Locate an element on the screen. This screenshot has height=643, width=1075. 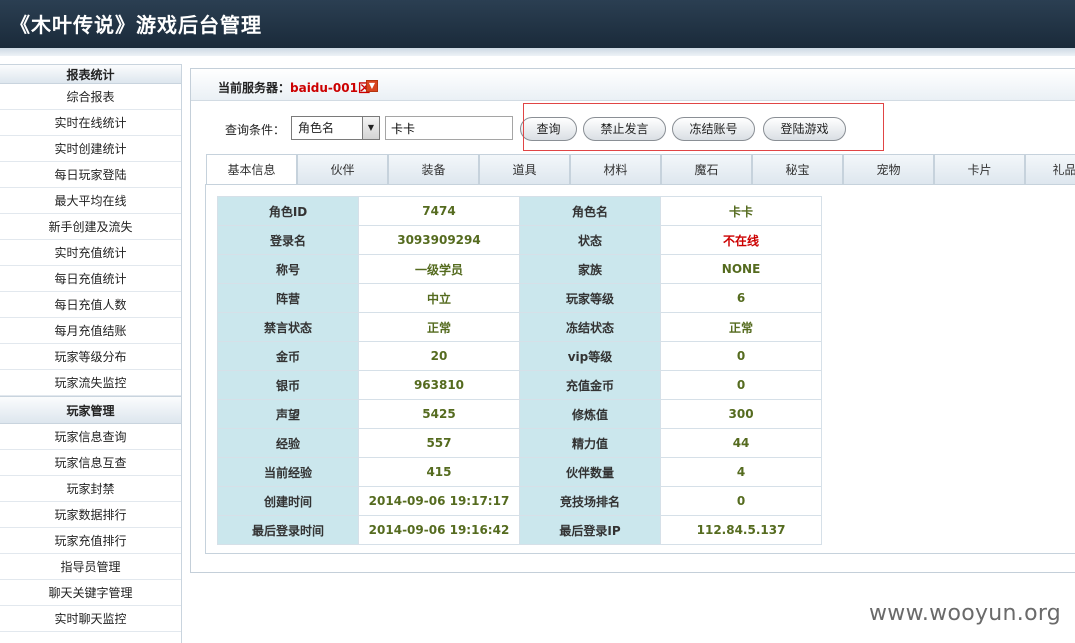
field-label: 玩家等级 is located at coordinates (590, 298).